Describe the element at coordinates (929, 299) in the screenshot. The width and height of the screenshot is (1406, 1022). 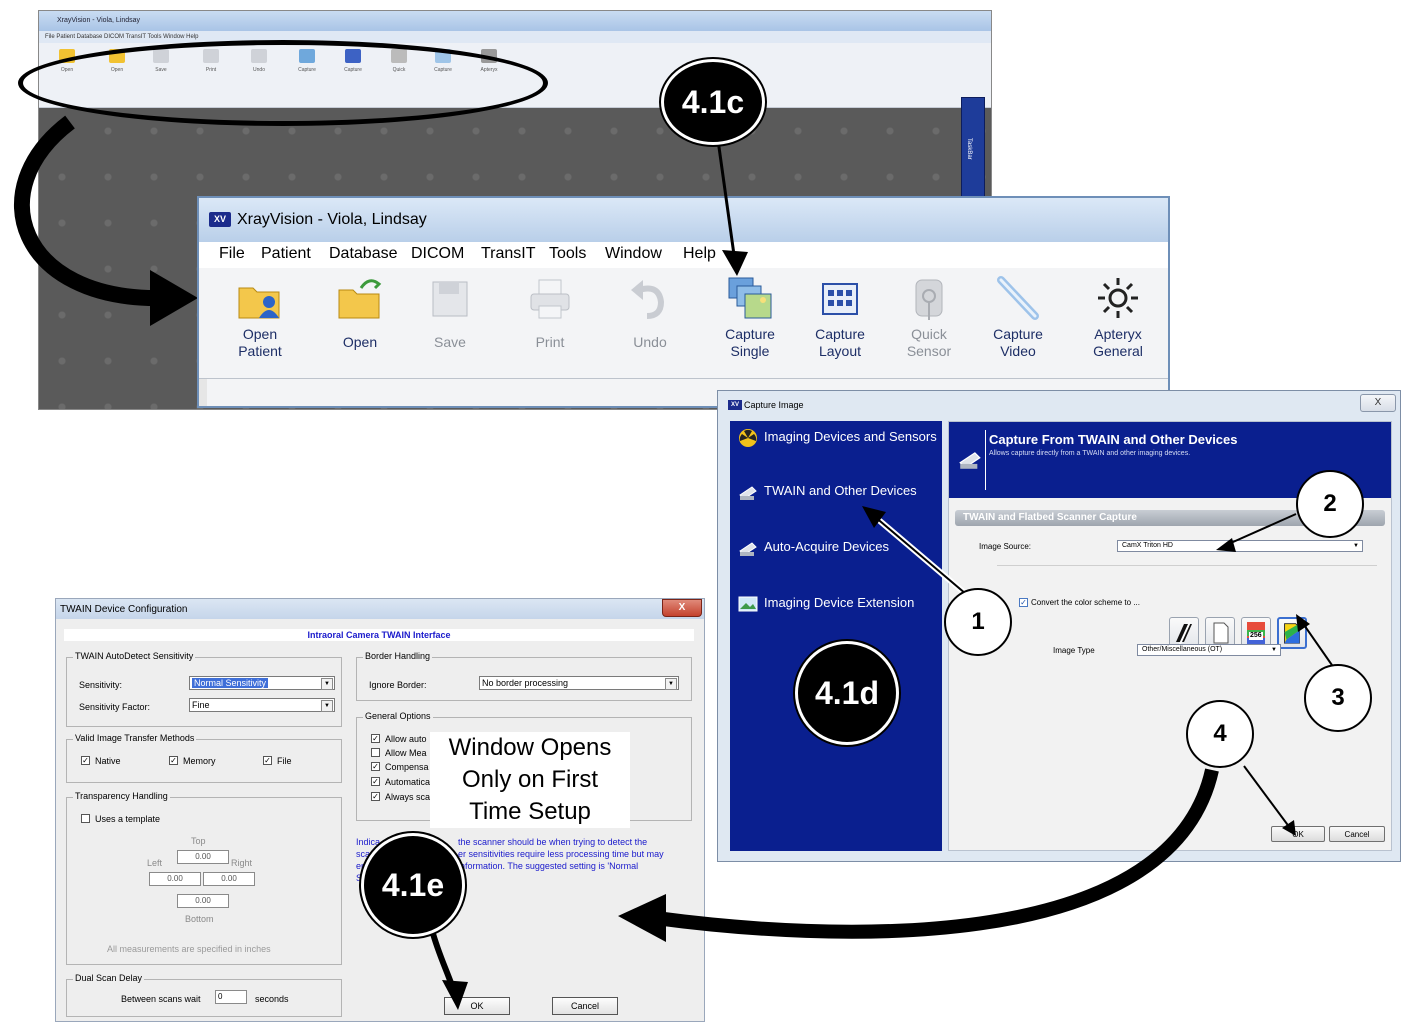
I see `sensor-icon` at that location.